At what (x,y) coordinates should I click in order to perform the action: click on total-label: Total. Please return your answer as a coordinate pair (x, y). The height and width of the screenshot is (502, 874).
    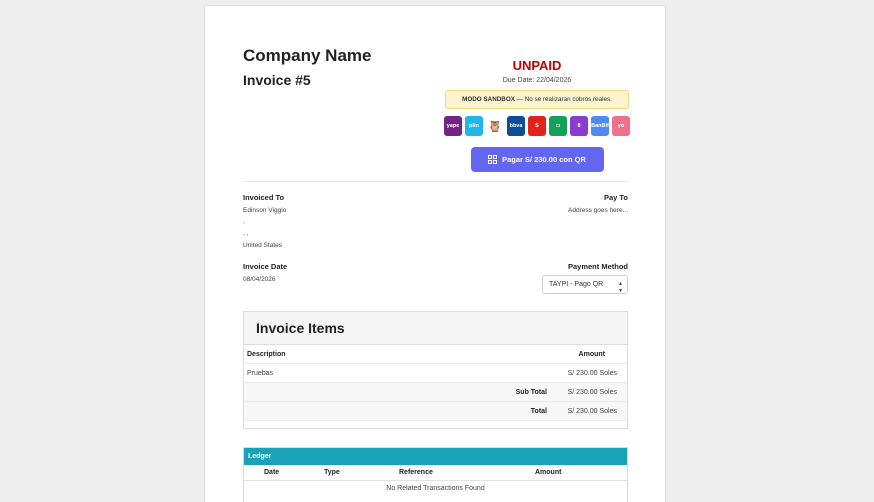
    Looking at the image, I should click on (538, 411).